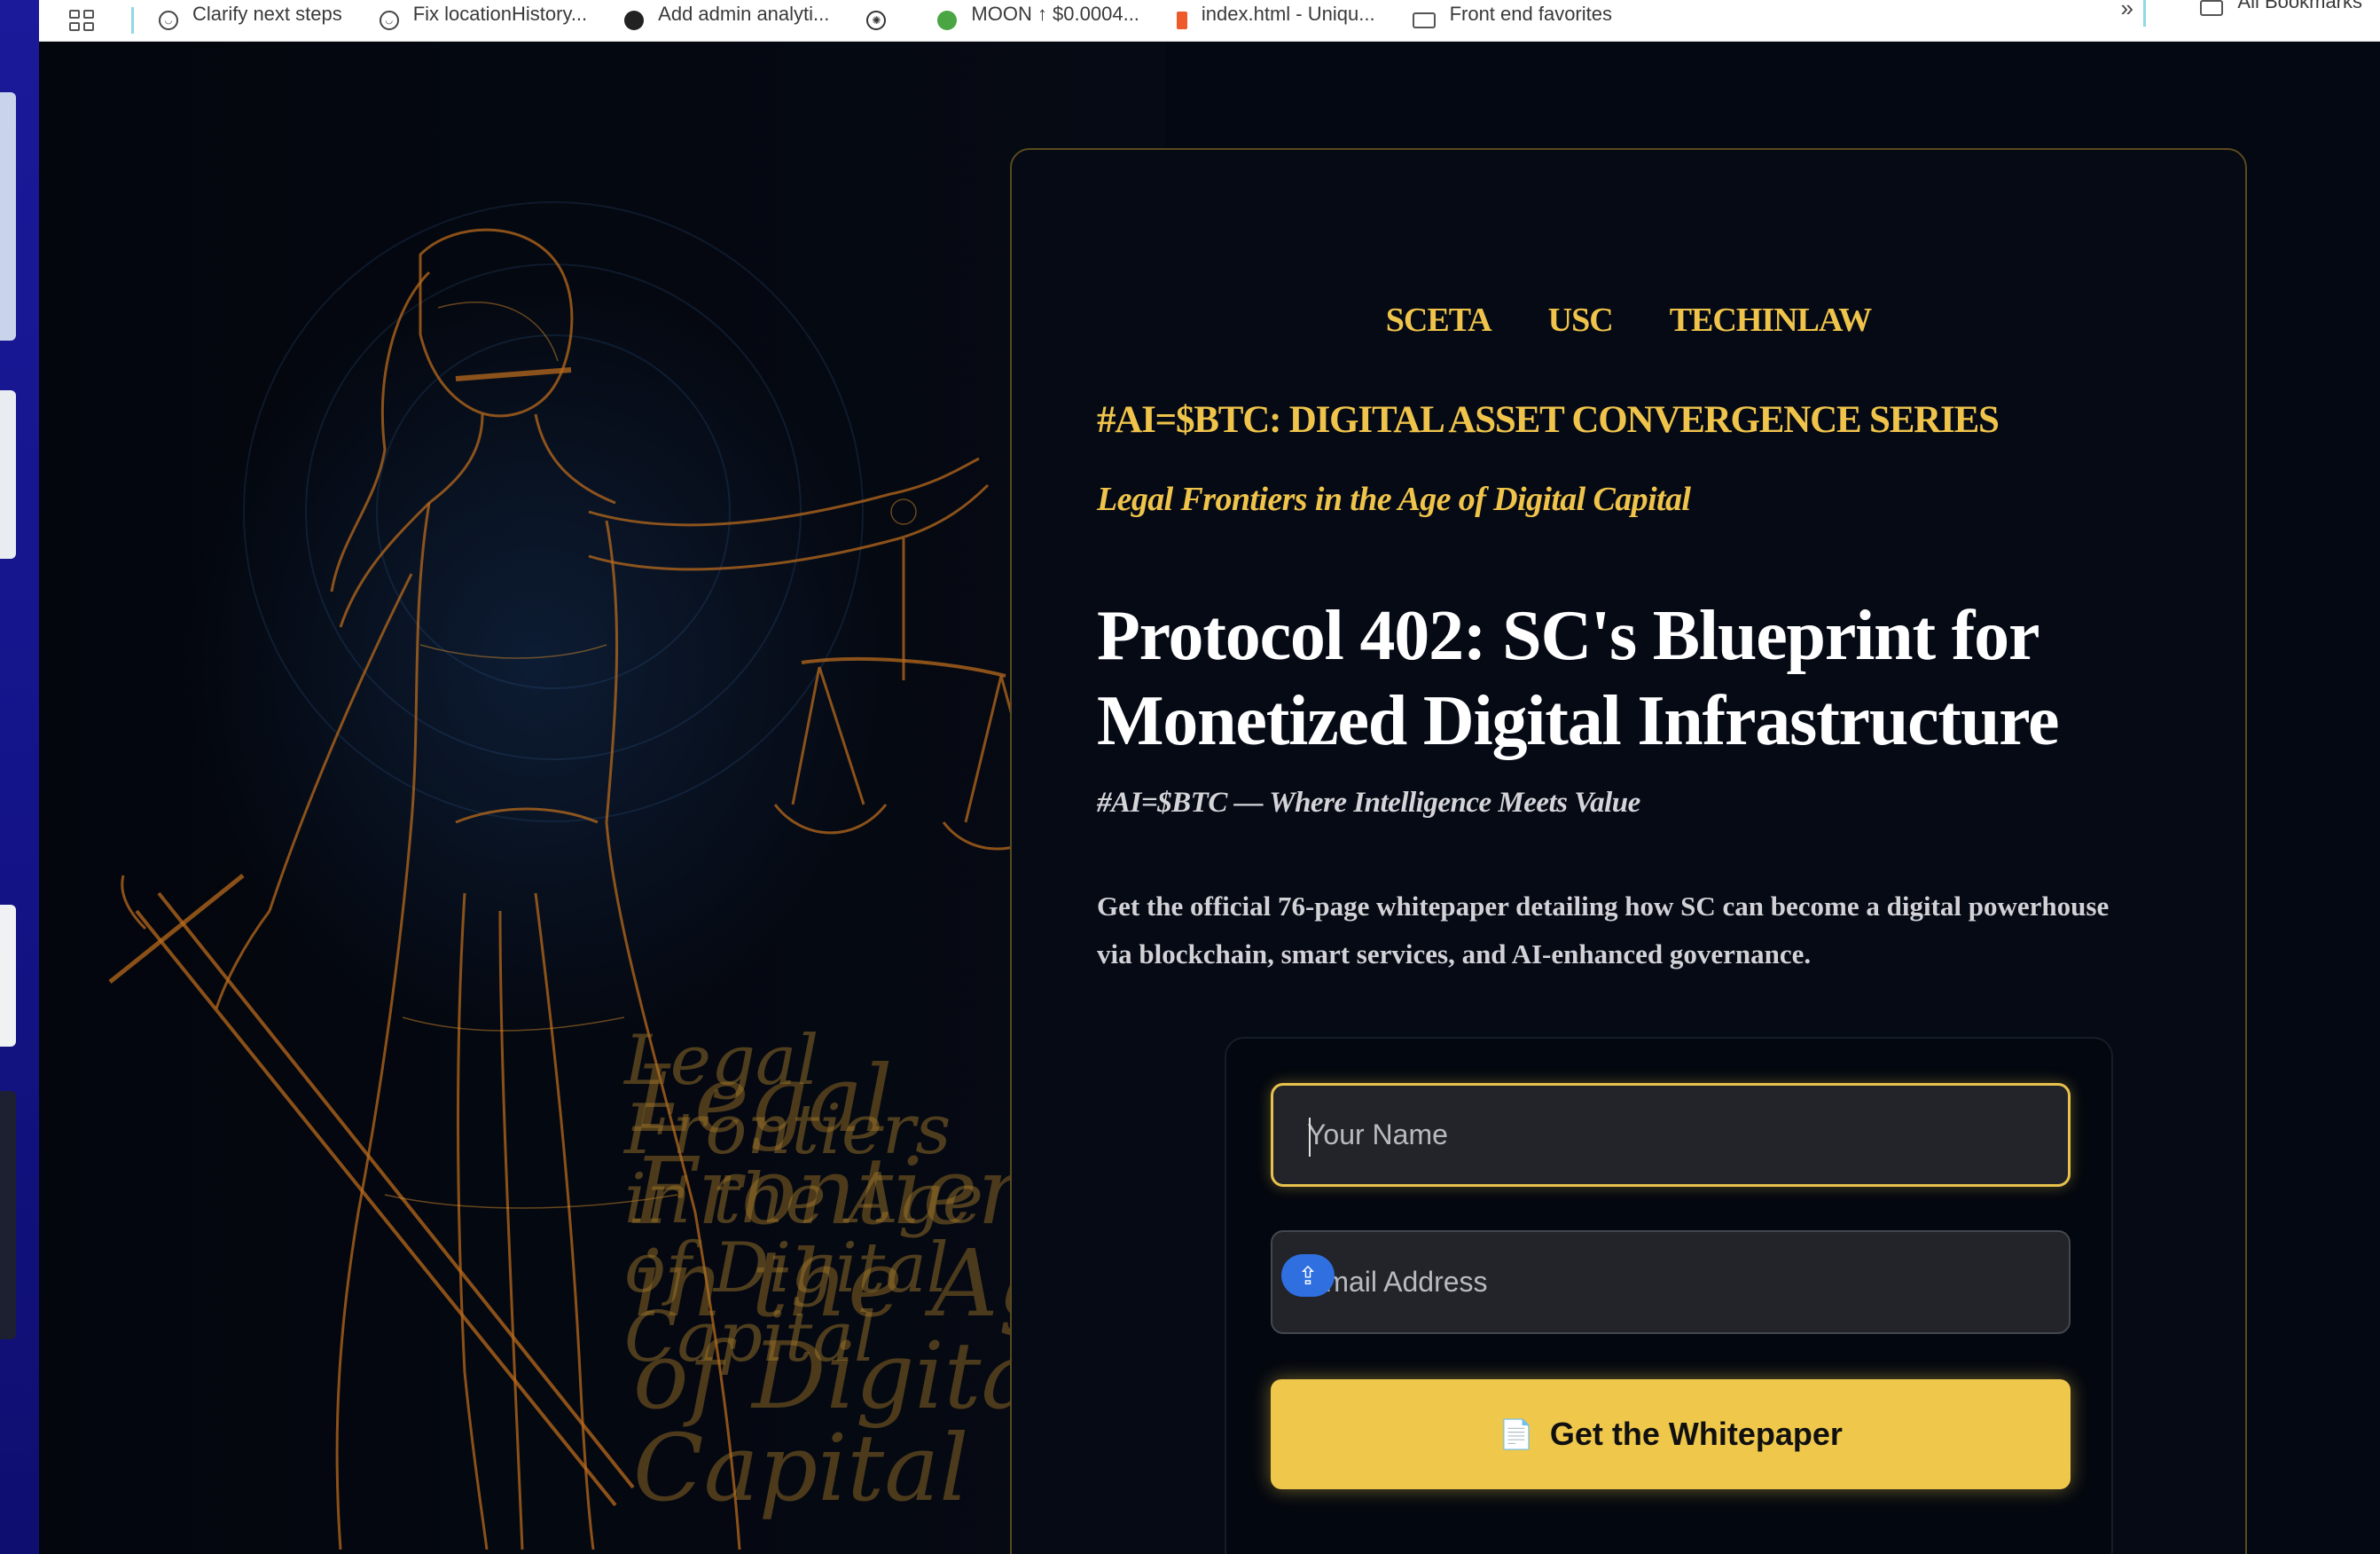 This screenshot has width=2380, height=1554. Describe the element at coordinates (1439, 320) in the screenshot. I see `nav-link-sceta: SCETA` at that location.